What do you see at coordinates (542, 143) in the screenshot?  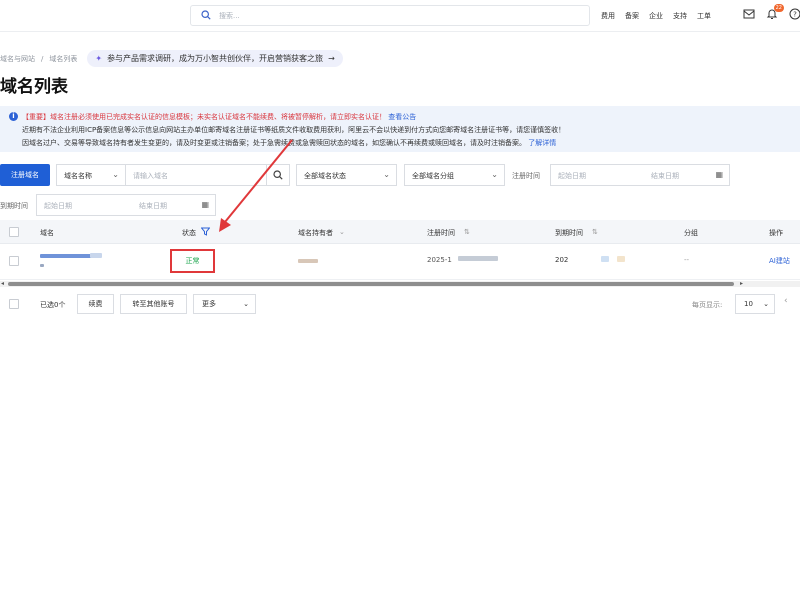 I see `learn-more-link: 了解详情` at bounding box center [542, 143].